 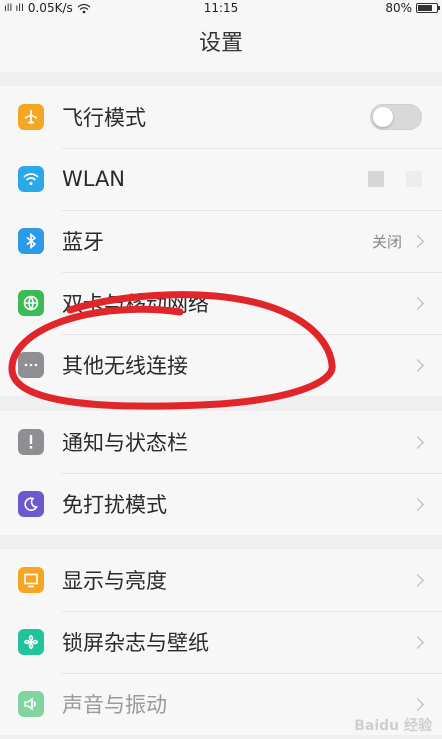 What do you see at coordinates (221, 303) in the screenshot?
I see `settings-row: 双卡与移动网络` at bounding box center [221, 303].